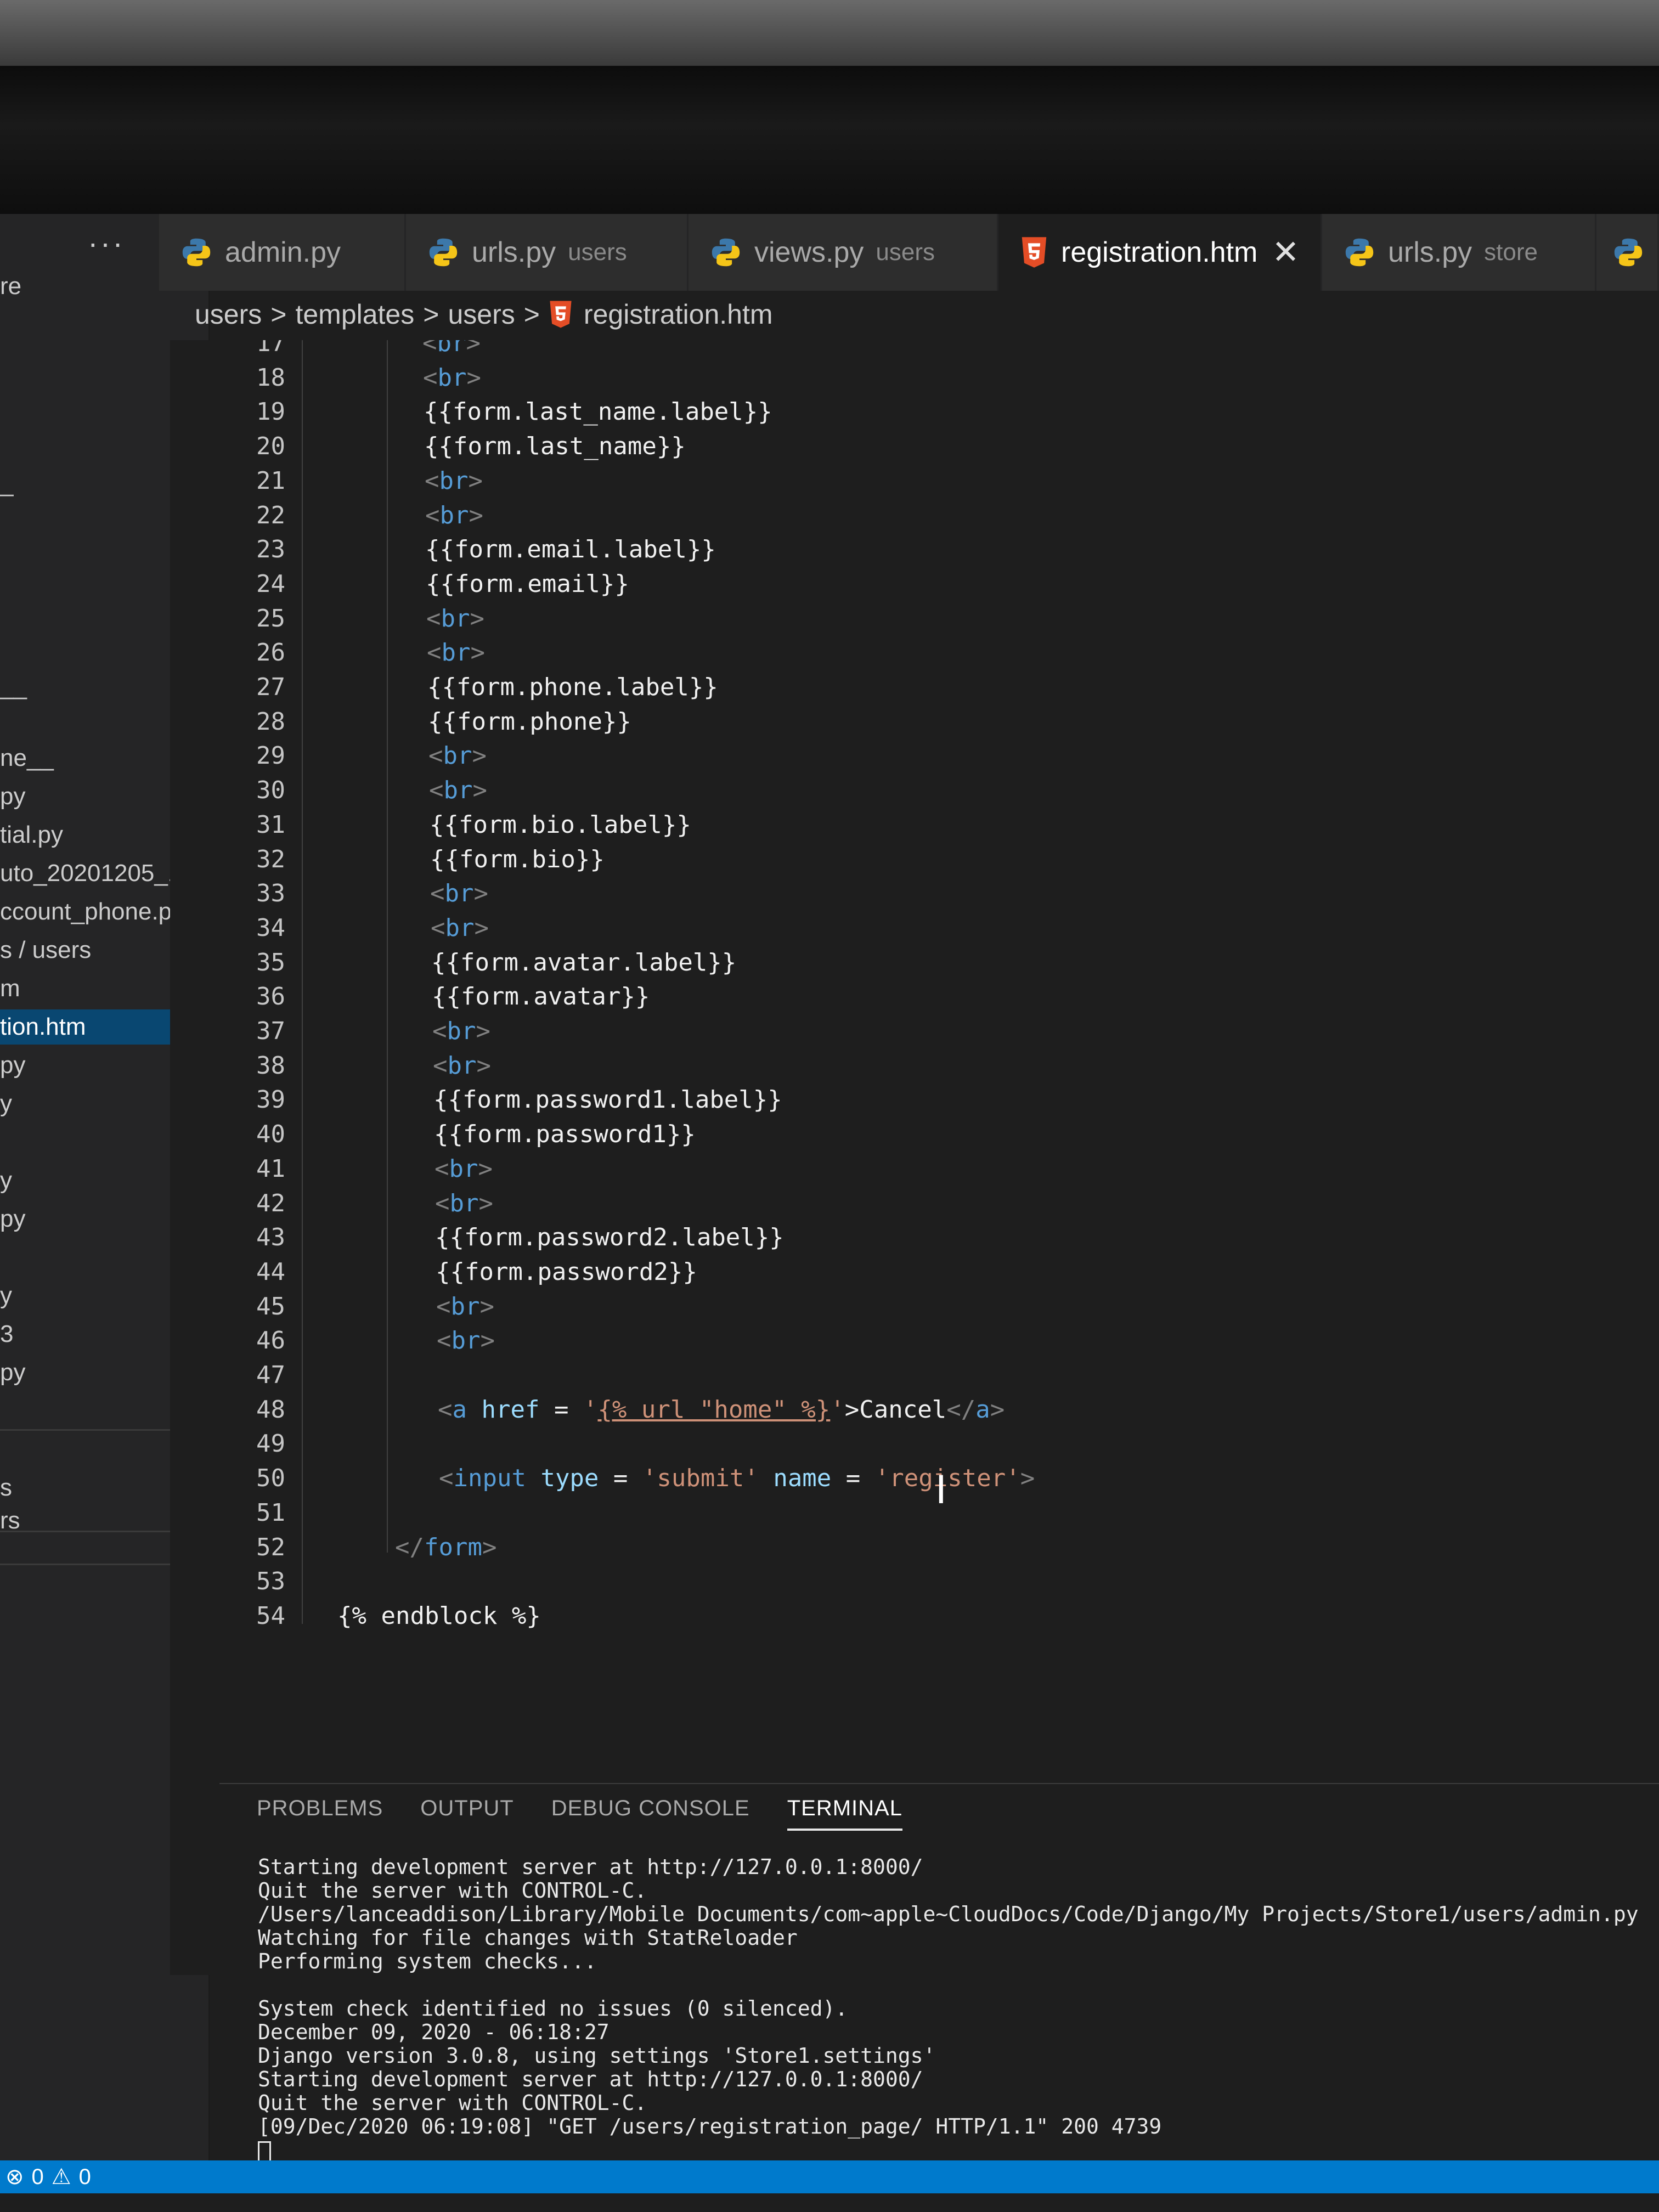 The image size is (1659, 2212). I want to click on tab-views-py-users: views.py users, so click(844, 253).